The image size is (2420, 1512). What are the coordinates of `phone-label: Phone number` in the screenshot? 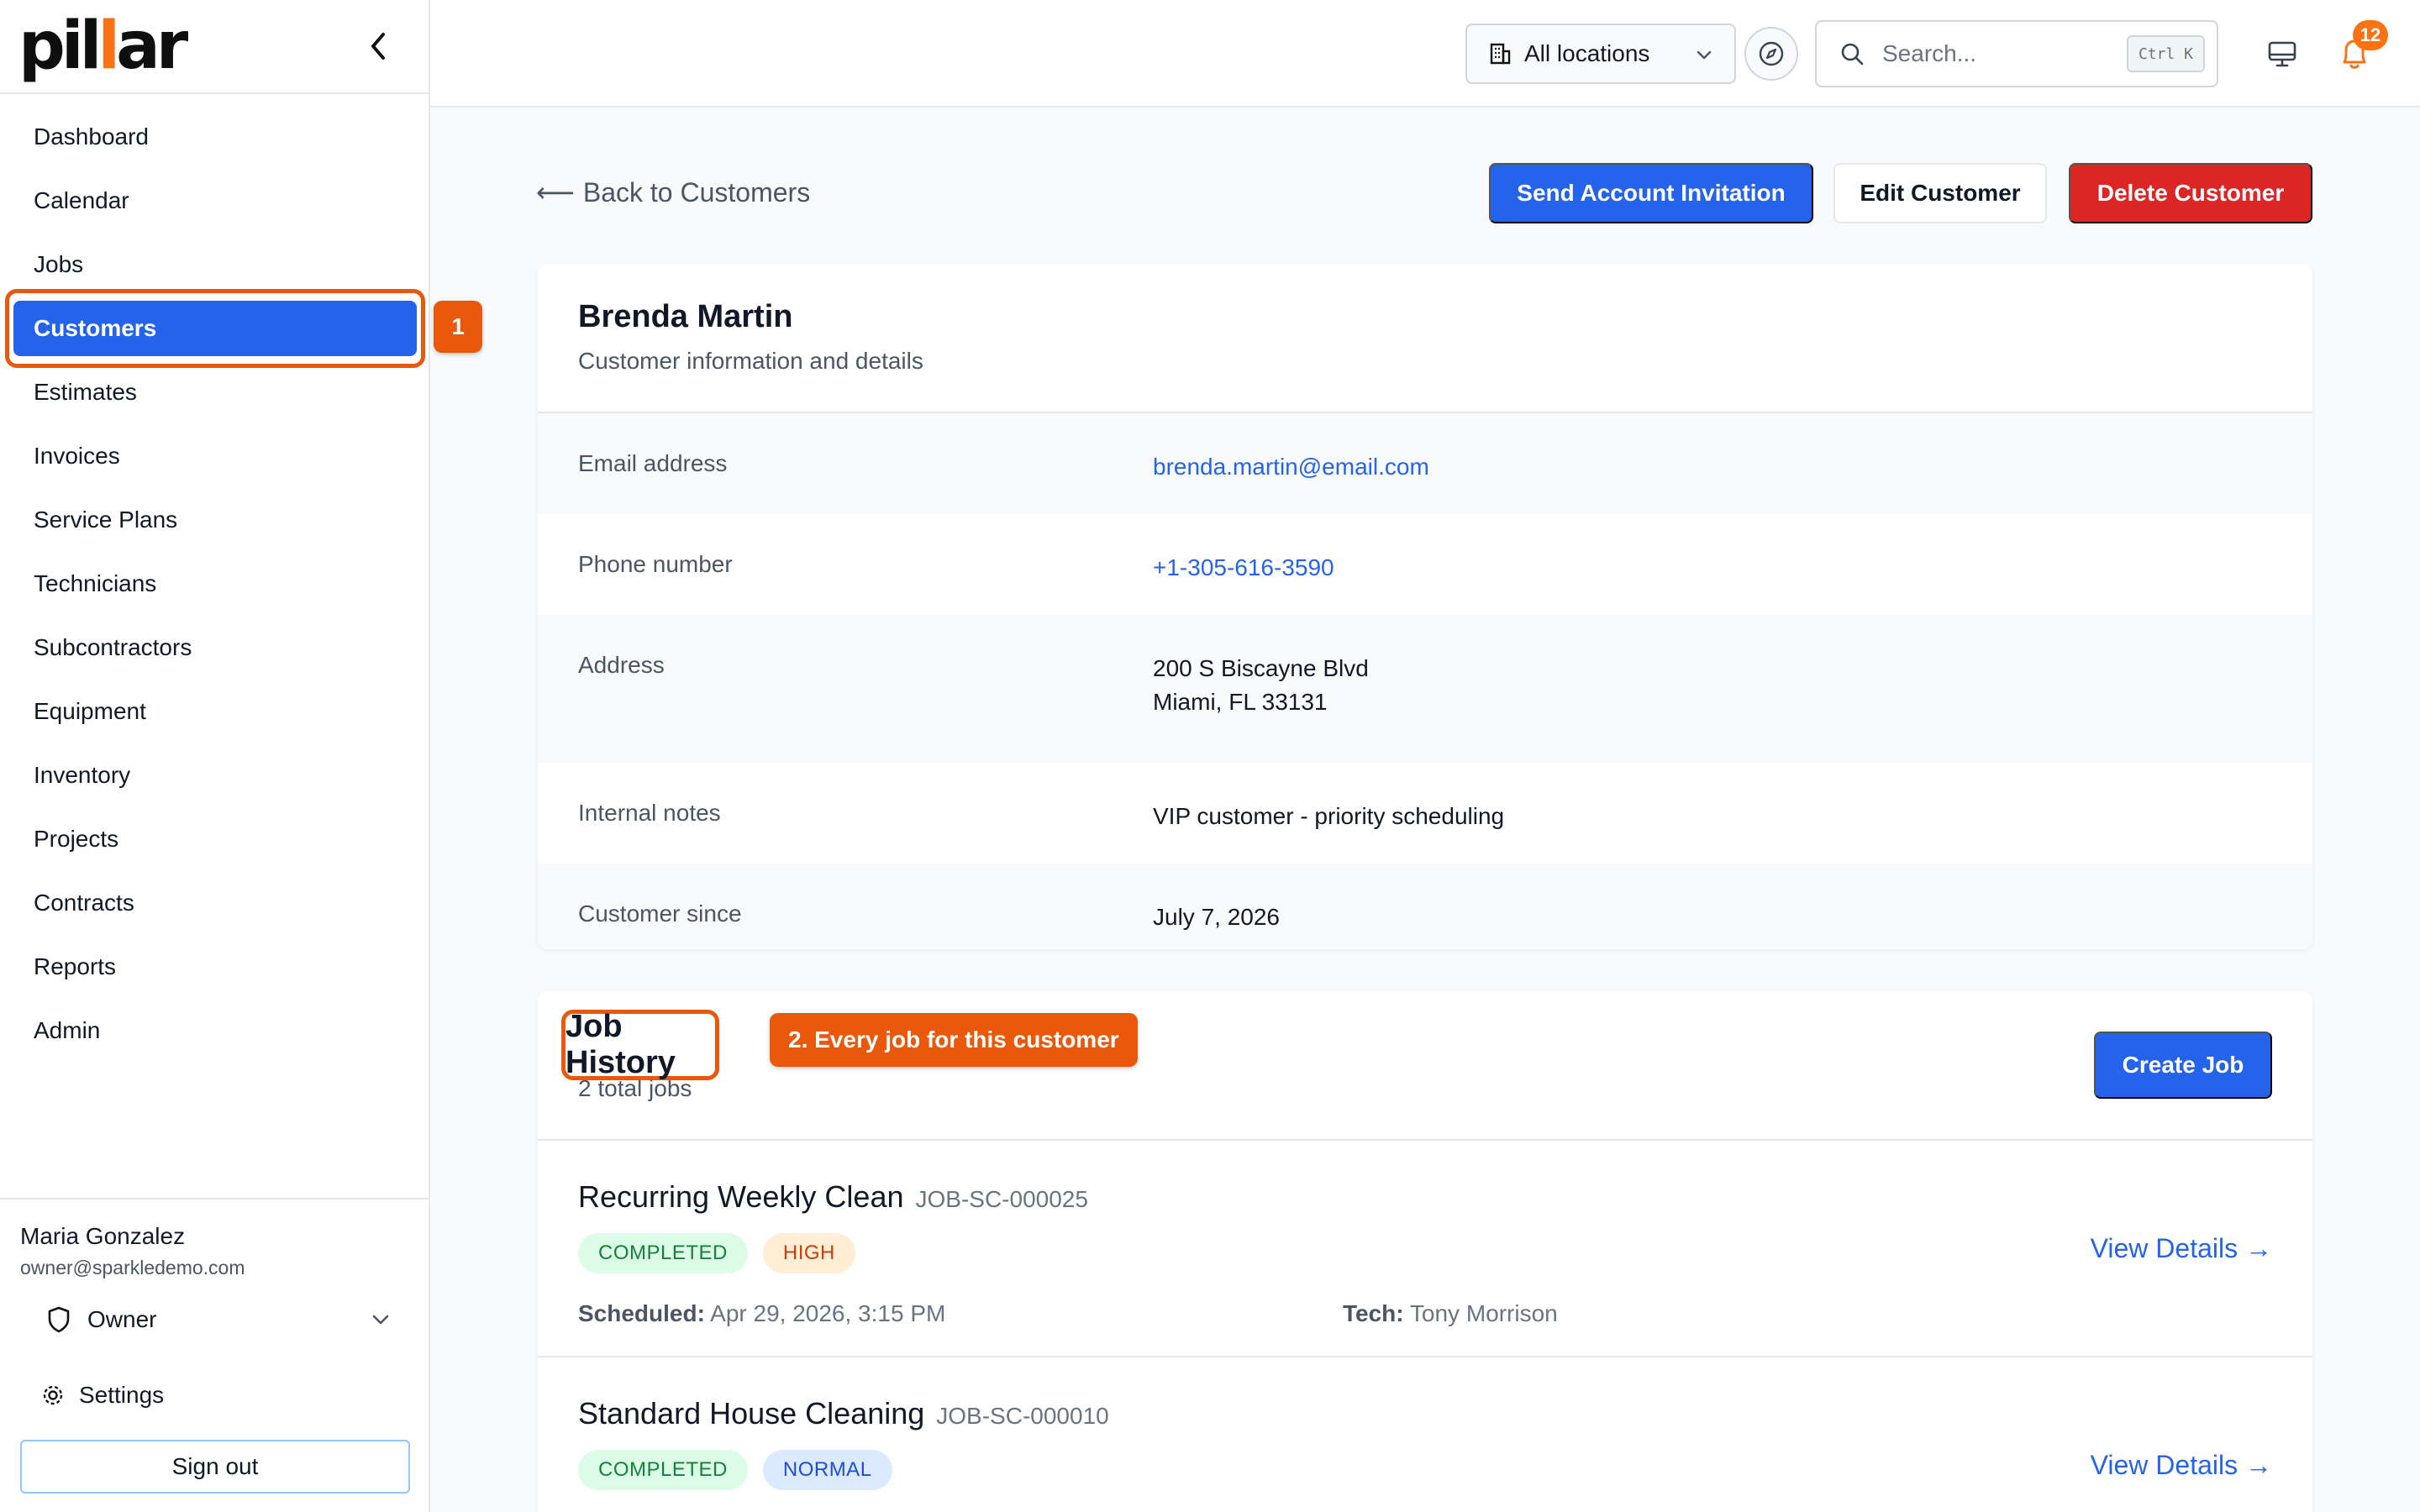 It's located at (656, 564).